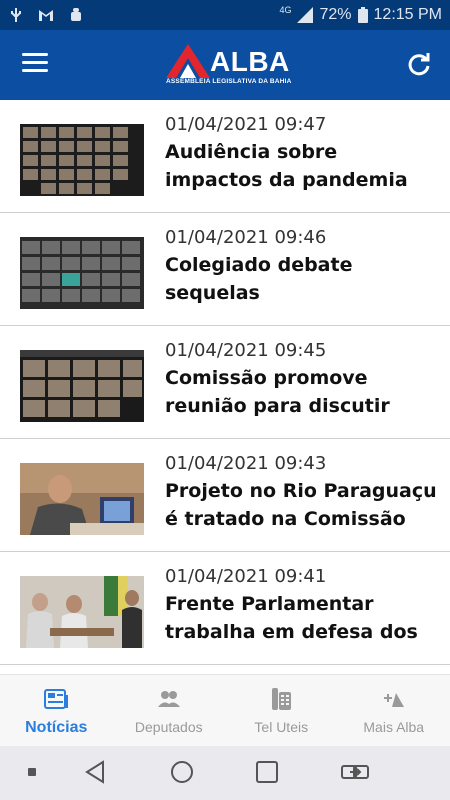  Describe the element at coordinates (267, 772) in the screenshot. I see `recents-icon` at that location.